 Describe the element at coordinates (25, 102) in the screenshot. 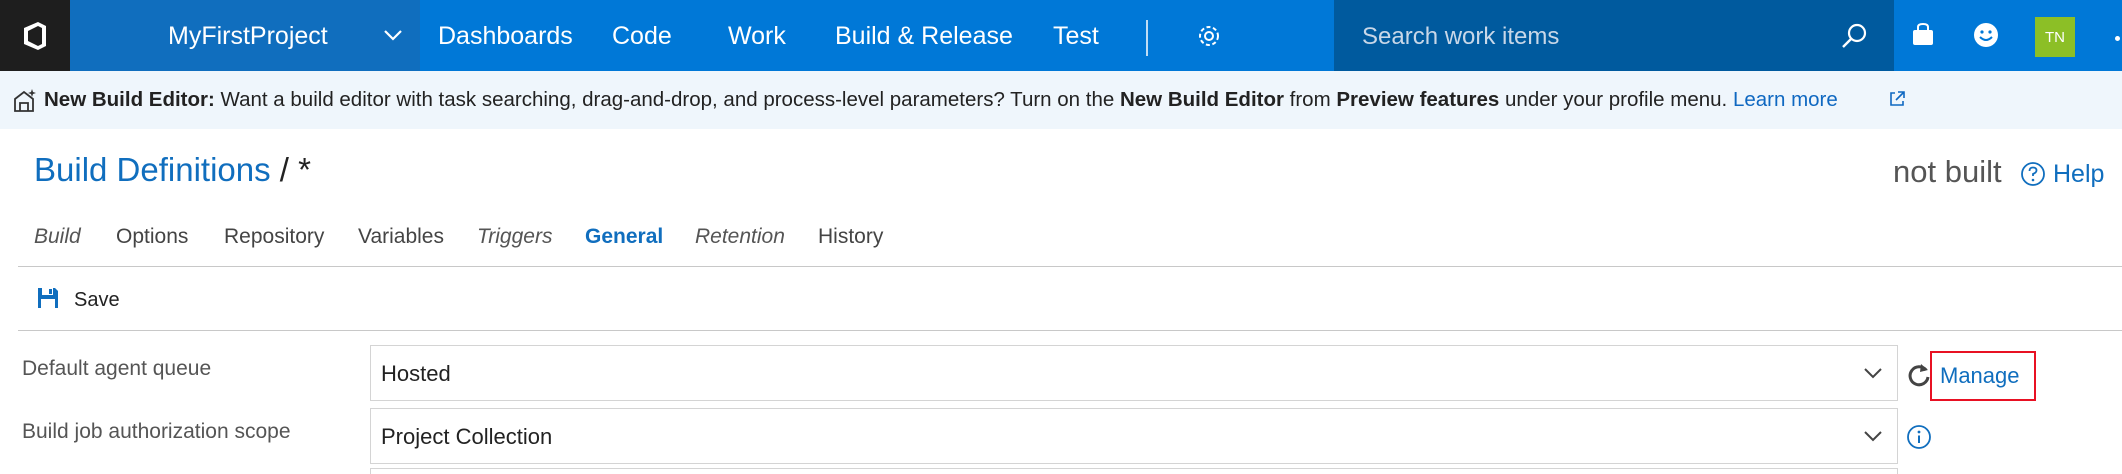

I see `preview-feature-icon` at that location.